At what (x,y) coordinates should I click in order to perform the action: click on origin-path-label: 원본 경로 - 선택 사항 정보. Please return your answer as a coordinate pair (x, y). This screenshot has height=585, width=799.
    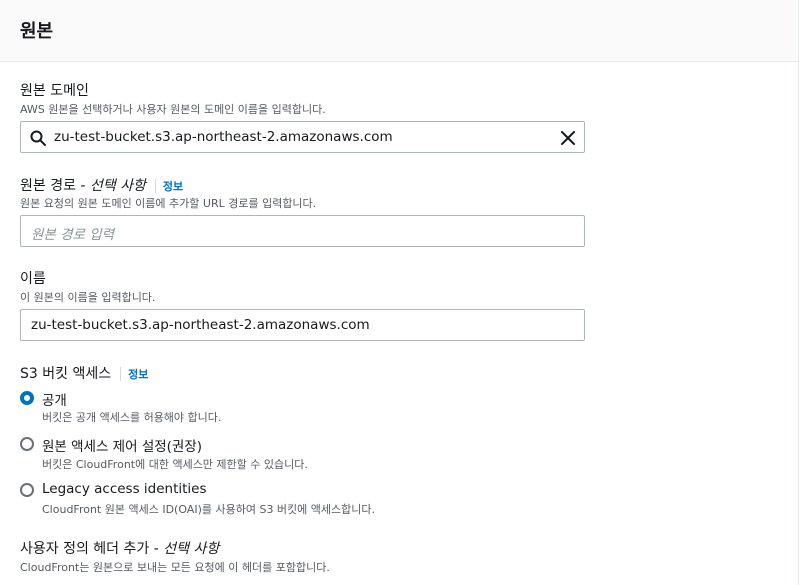
    Looking at the image, I should click on (101, 185).